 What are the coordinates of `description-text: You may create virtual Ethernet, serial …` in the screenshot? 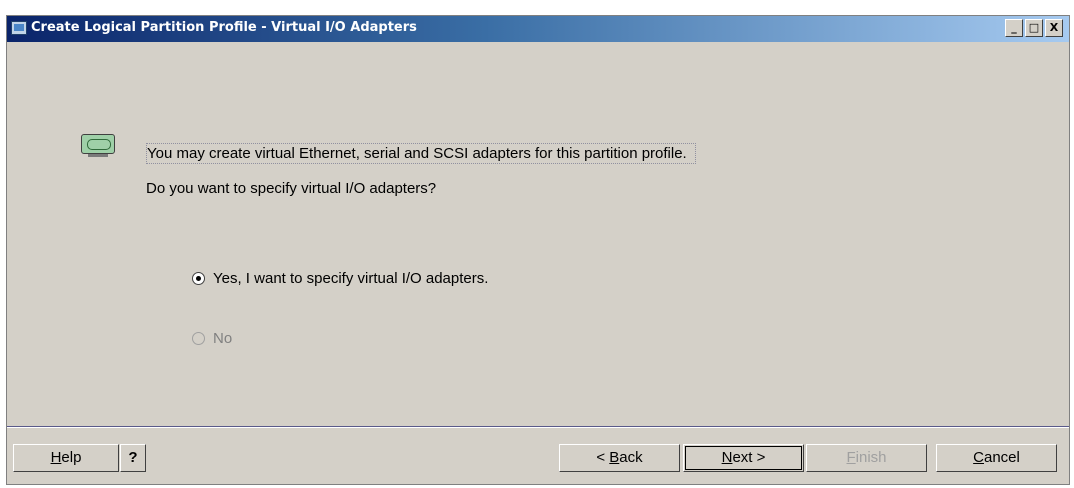 It's located at (421, 153).